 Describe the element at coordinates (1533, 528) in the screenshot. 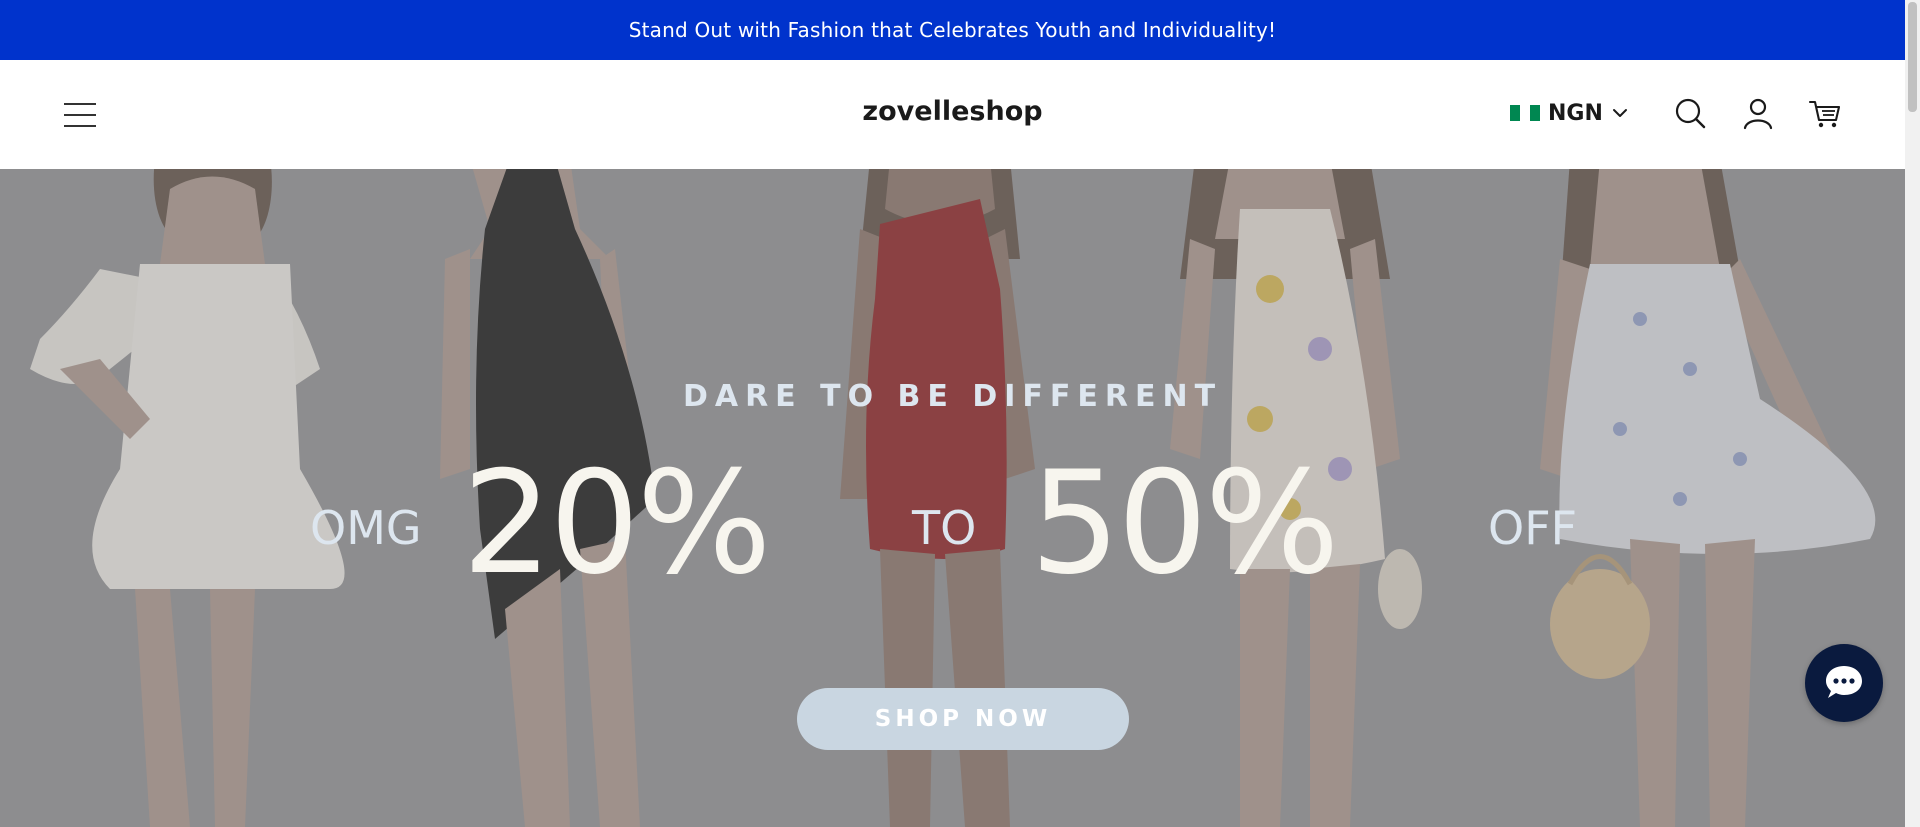

I see `promo-suffix: OFF` at that location.